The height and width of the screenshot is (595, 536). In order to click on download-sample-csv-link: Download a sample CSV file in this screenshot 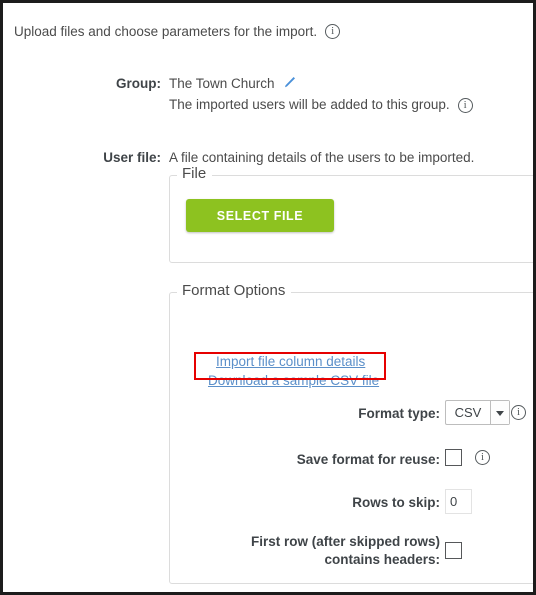, I will do `click(293, 380)`.